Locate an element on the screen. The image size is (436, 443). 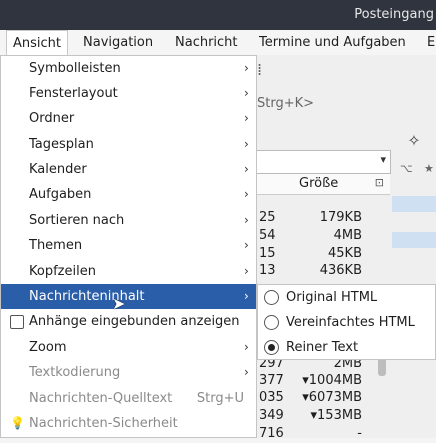
menu-item-label: Tagesplan is located at coordinates (61, 144).